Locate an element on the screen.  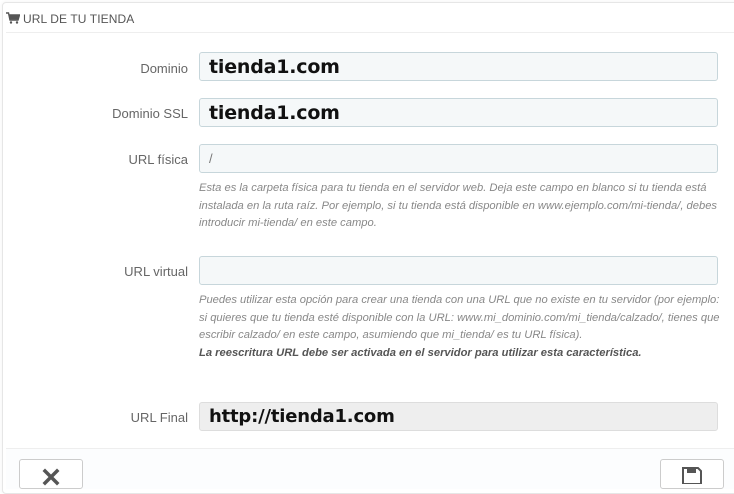
domain-ssl-label: Dominio SSL is located at coordinates (150, 113).